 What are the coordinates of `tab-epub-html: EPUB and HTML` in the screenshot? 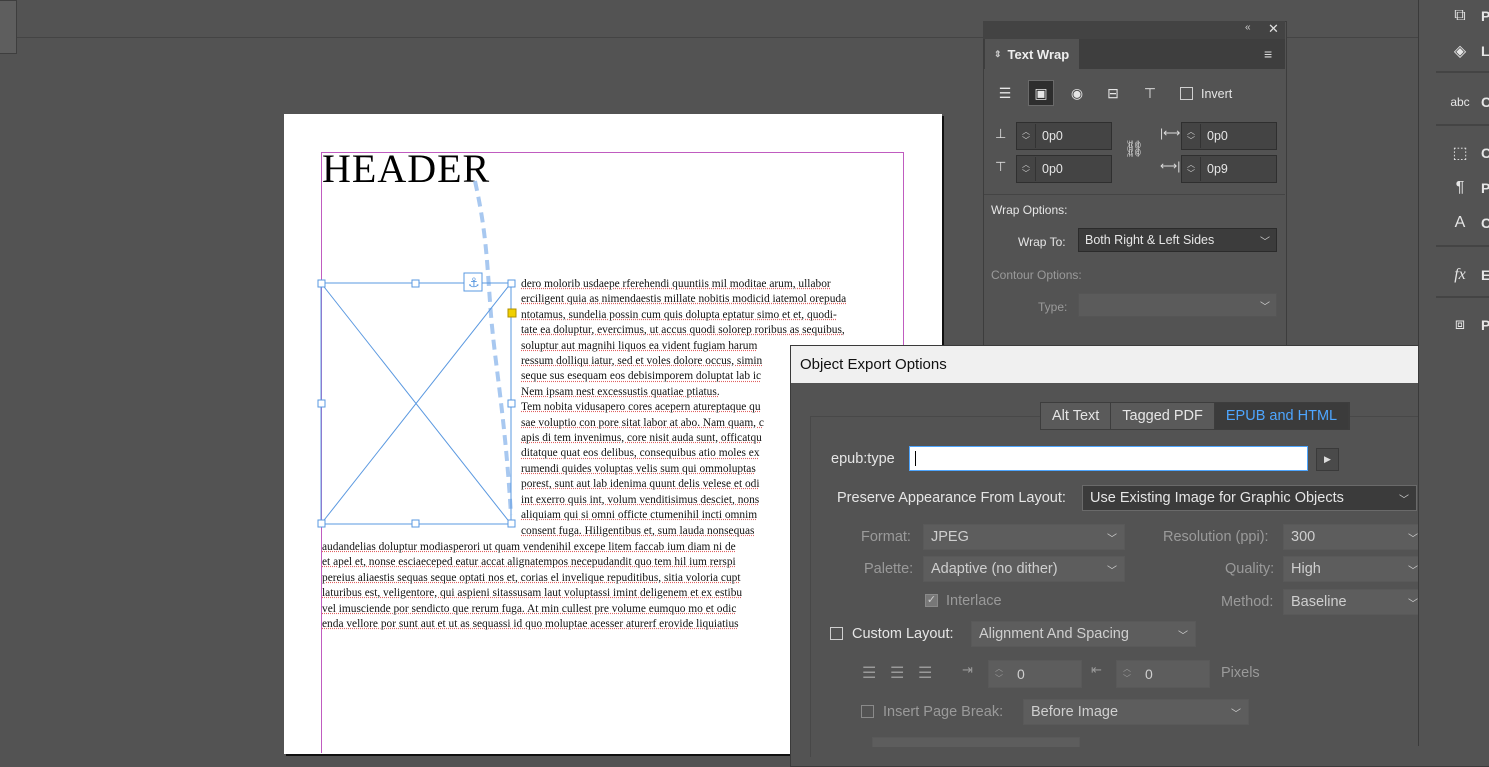 It's located at (1282, 416).